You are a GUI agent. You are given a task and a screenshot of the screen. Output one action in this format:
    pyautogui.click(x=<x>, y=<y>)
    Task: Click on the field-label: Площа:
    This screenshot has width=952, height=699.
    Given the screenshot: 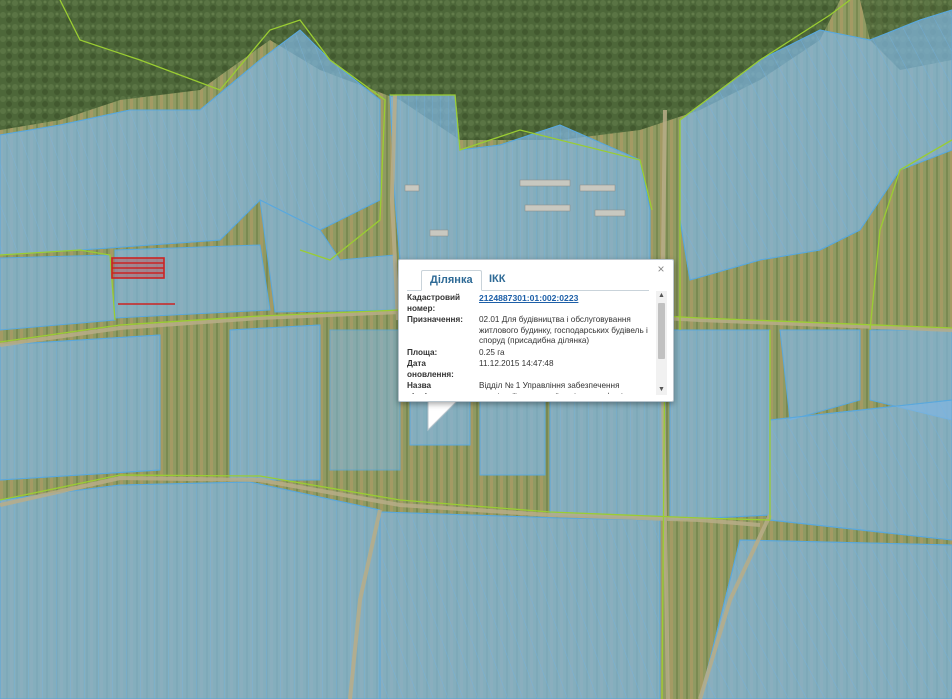 What is the action you would take?
    pyautogui.click(x=422, y=352)
    